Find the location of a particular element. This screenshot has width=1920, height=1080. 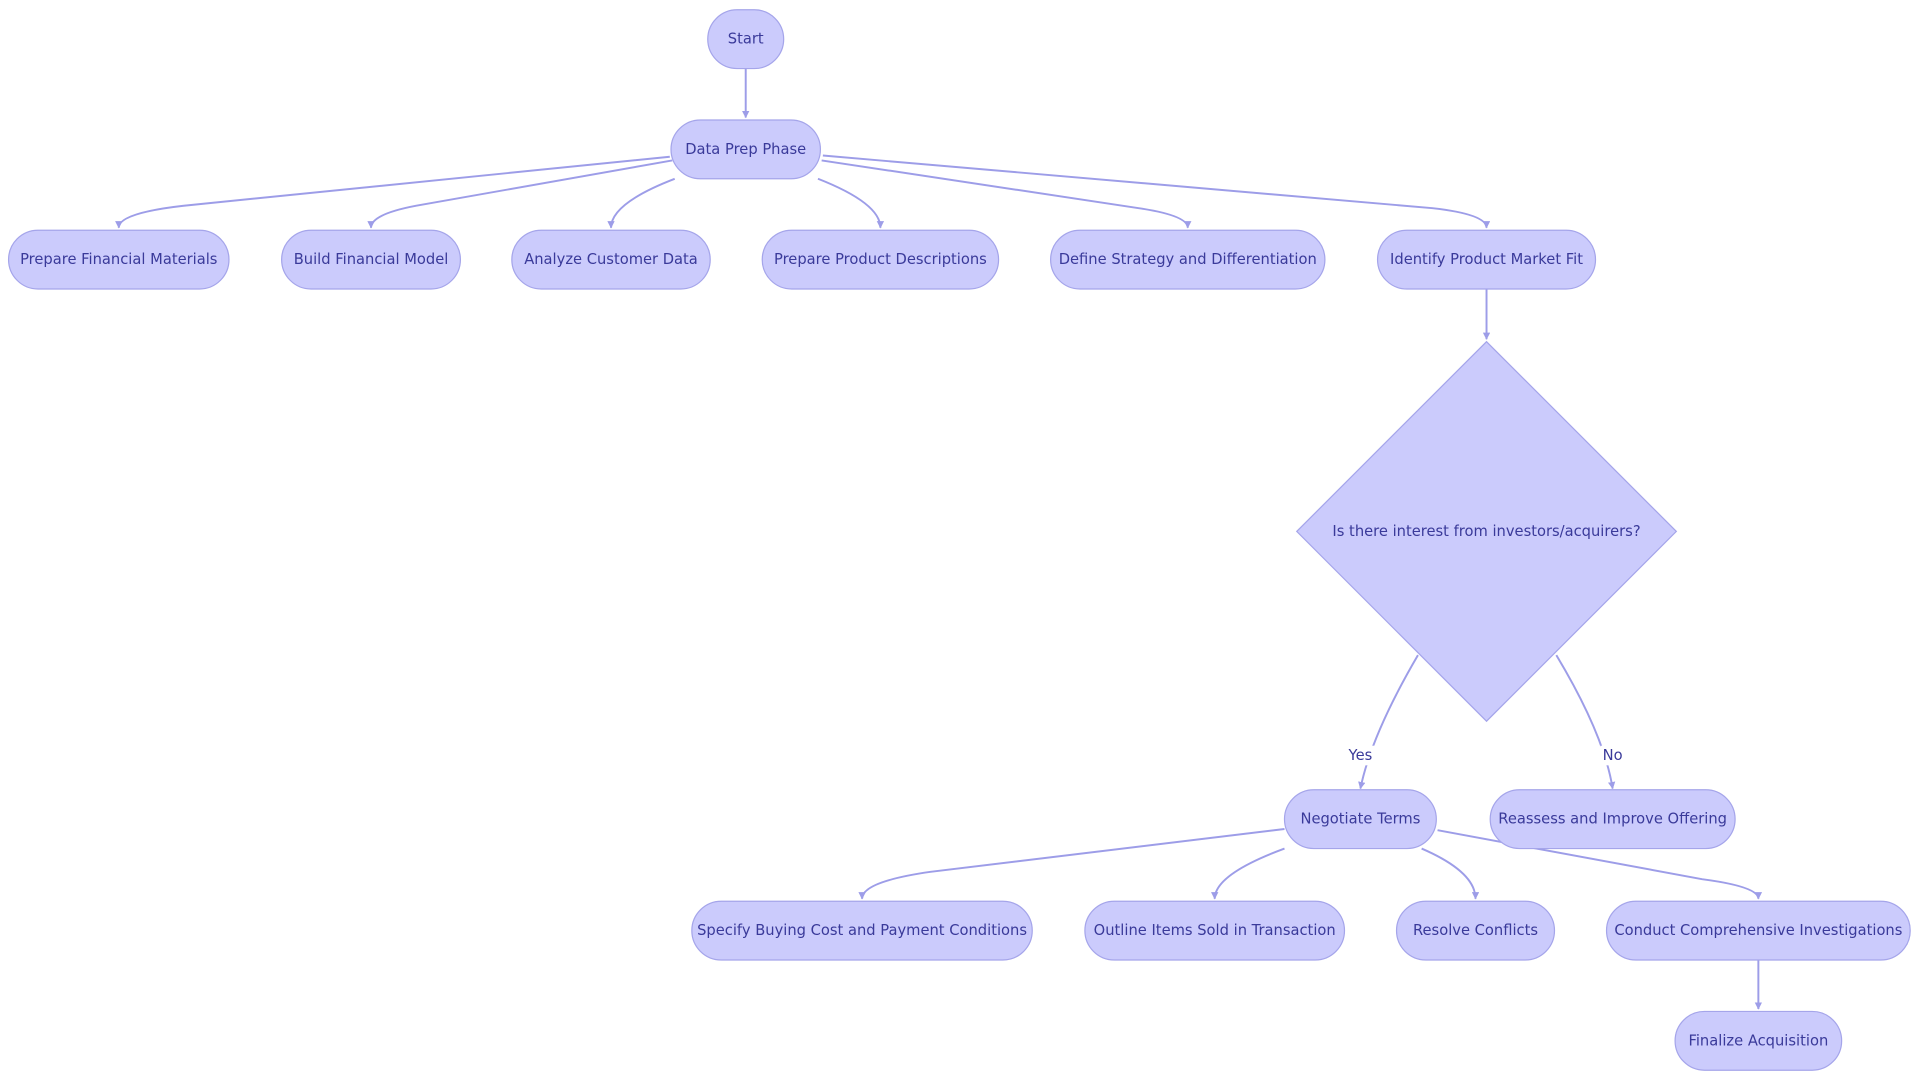

node-label: Negotiate Terms is located at coordinates (1360, 819).